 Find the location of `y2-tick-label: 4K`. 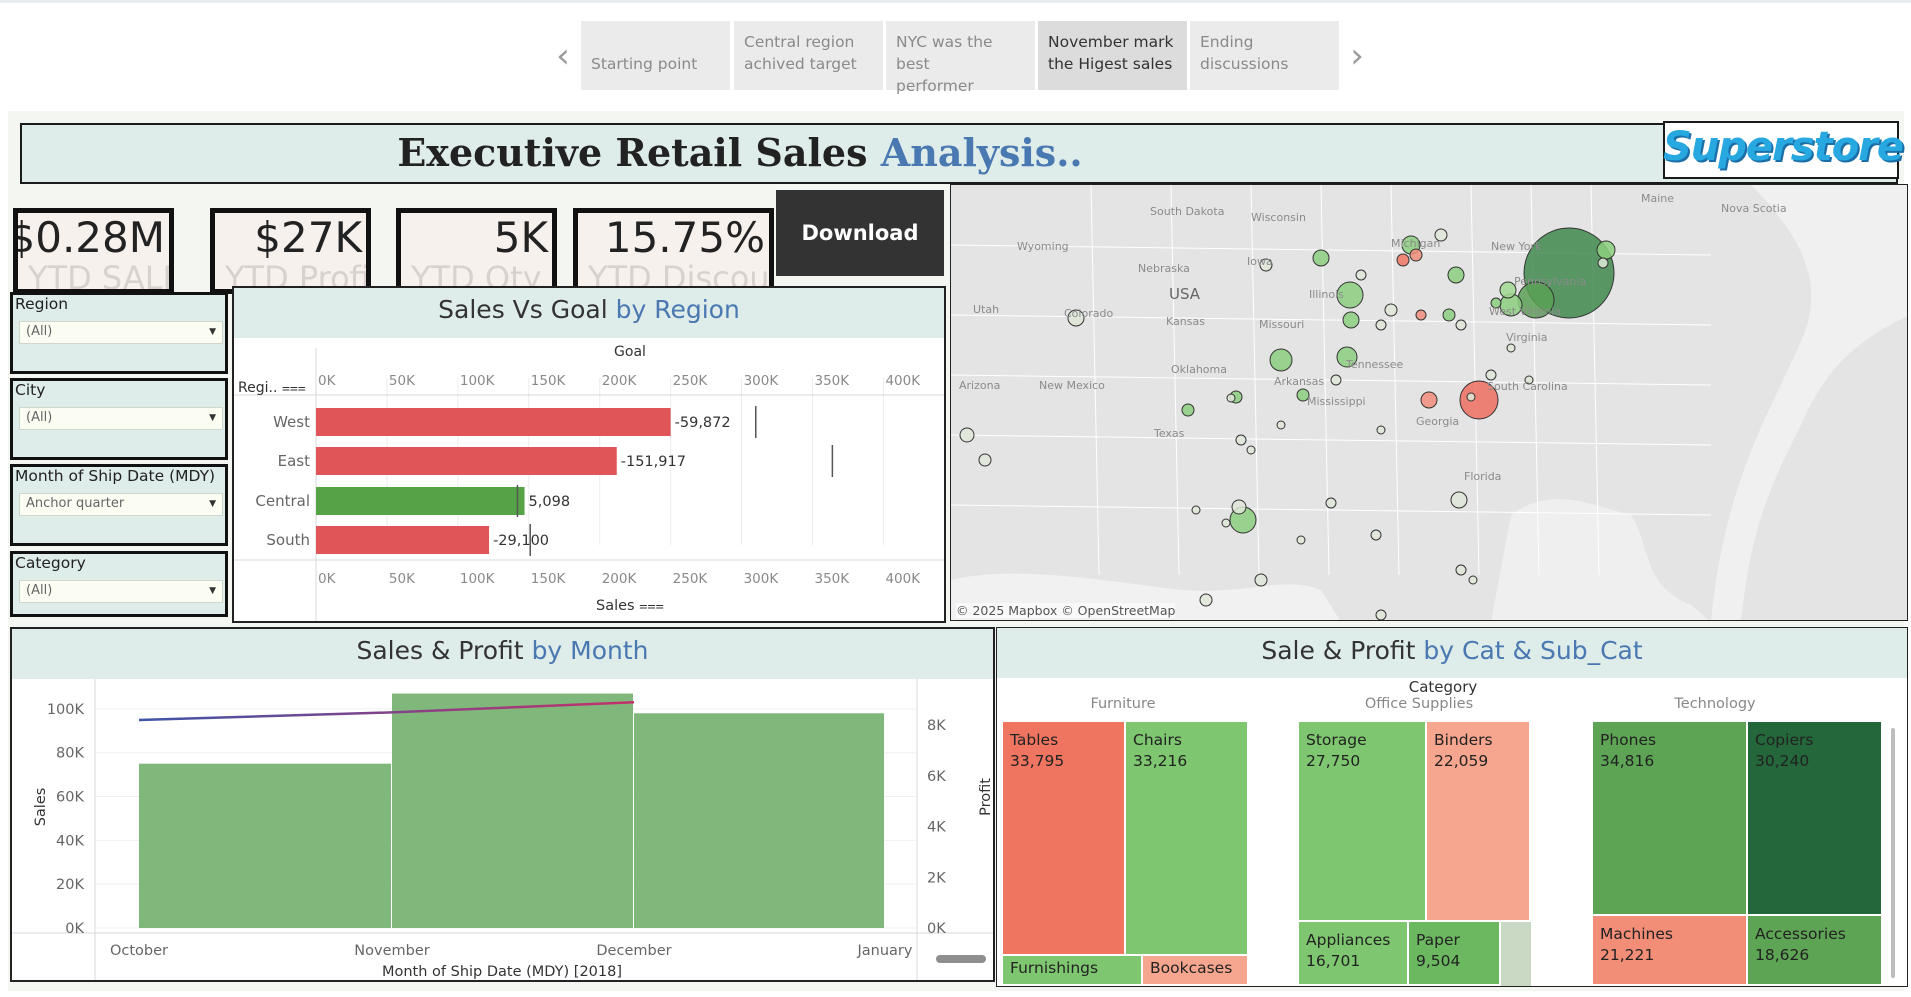

y2-tick-label: 4K is located at coordinates (936, 828).